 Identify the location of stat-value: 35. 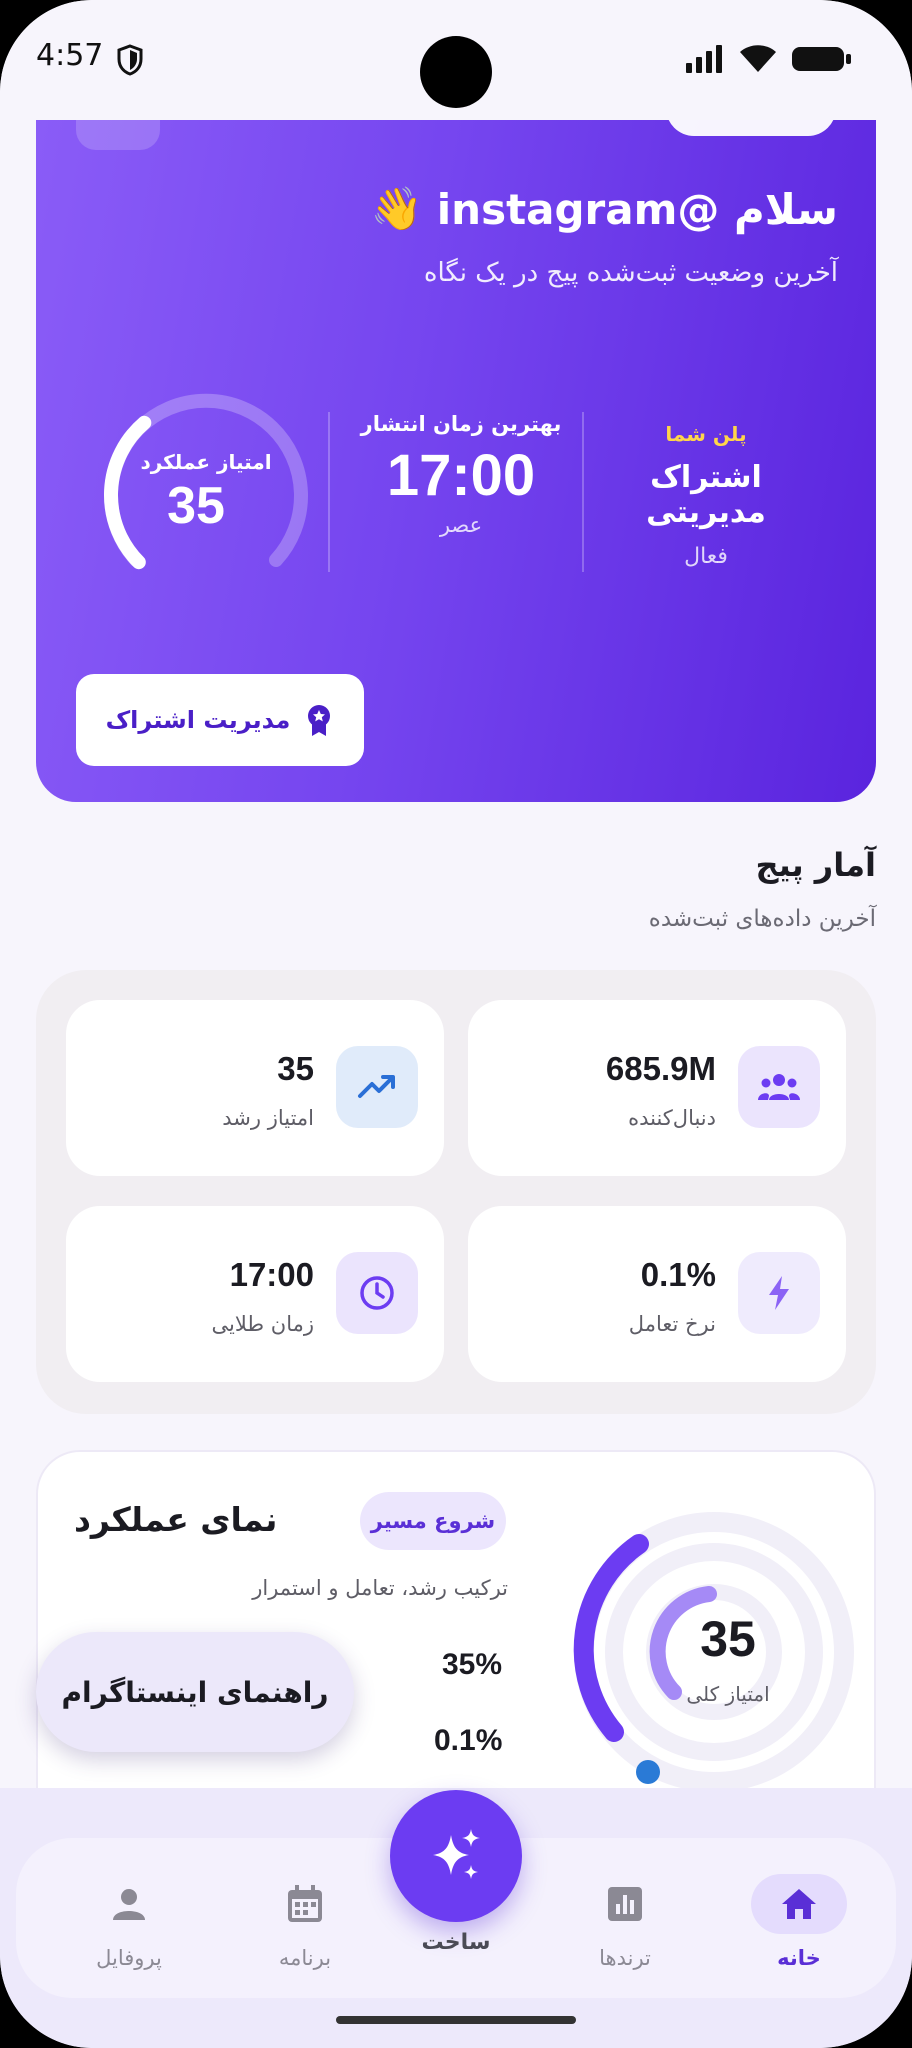
(295, 1068).